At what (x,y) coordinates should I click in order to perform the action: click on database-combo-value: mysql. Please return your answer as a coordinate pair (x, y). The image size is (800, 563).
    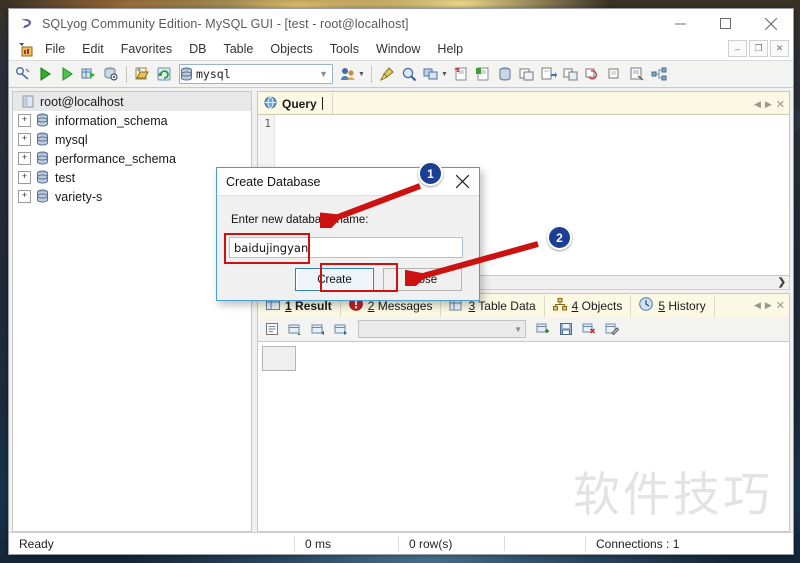
    Looking at the image, I should click on (213, 74).